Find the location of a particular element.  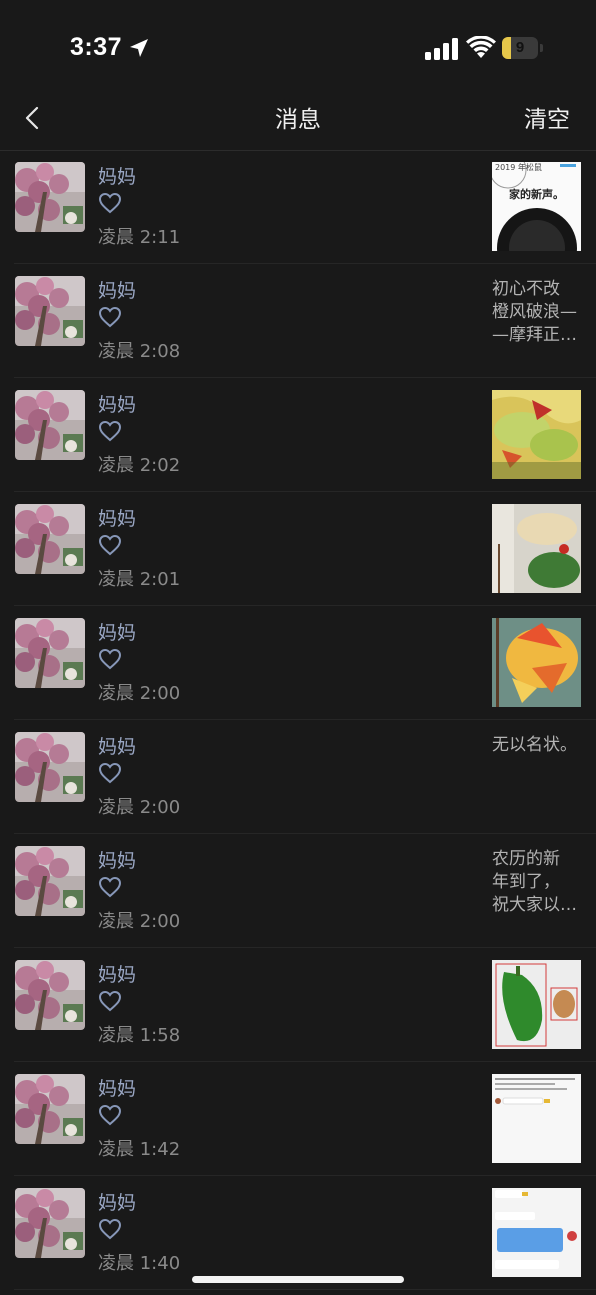

battery-icon: 9 is located at coordinates (523, 48).